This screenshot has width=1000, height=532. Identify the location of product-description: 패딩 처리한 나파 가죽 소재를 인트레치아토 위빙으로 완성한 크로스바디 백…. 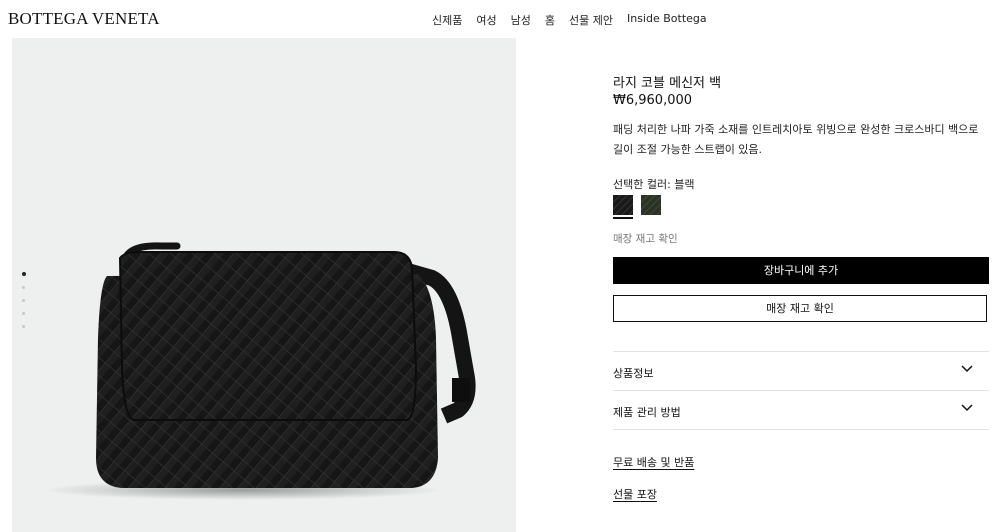
(796, 139).